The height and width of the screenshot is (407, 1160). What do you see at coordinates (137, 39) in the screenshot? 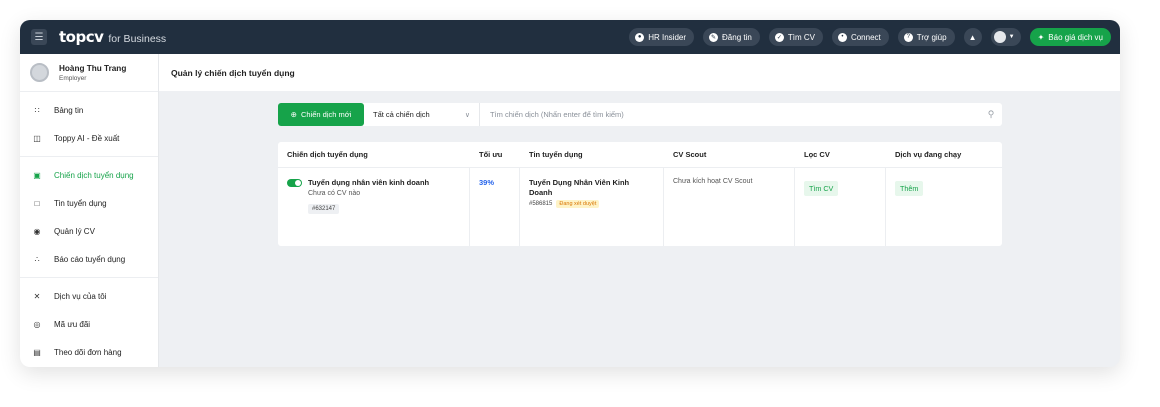
I see `brand-subtitle: for Business` at bounding box center [137, 39].